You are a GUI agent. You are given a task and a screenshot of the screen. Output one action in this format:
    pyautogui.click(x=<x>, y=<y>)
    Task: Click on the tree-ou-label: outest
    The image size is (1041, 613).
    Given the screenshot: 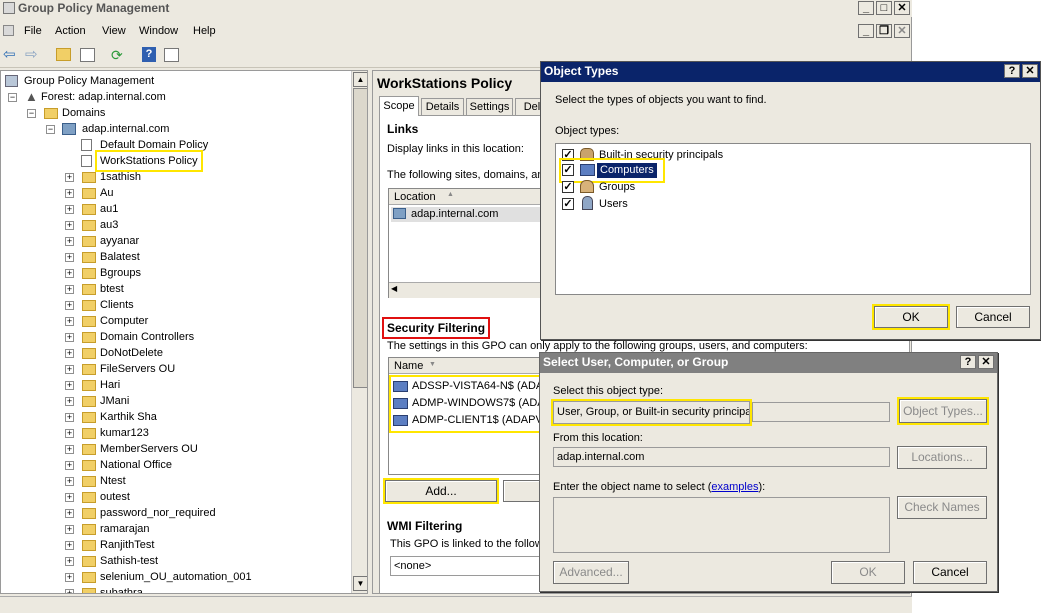 What is the action you would take?
    pyautogui.click(x=115, y=497)
    